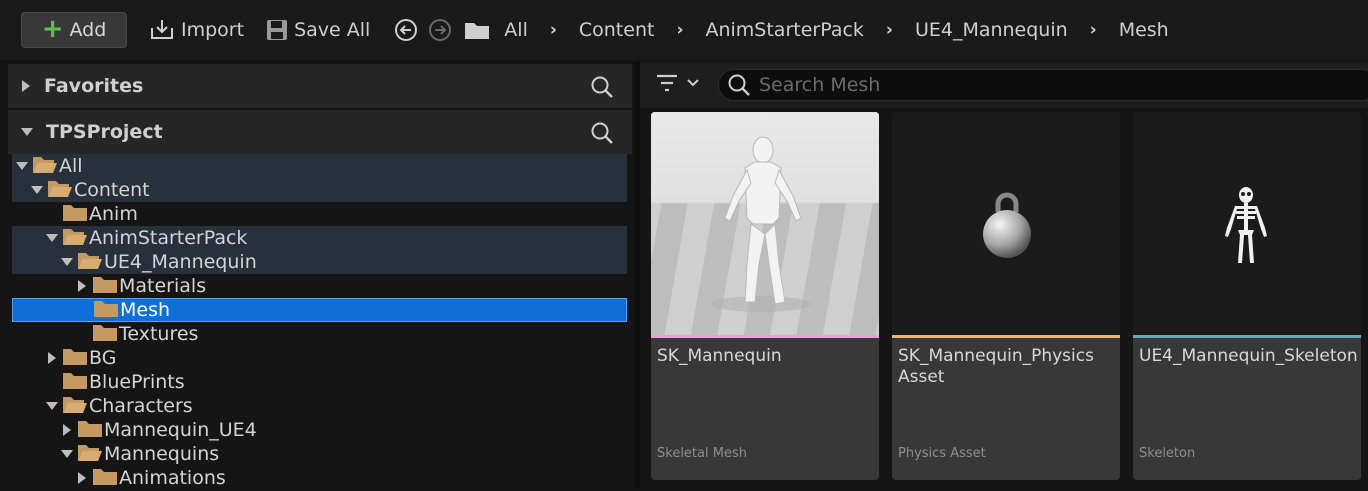 The width and height of the screenshot is (1368, 491). Describe the element at coordinates (319, 238) in the screenshot. I see `tree-item: AnimStarterPack` at that location.